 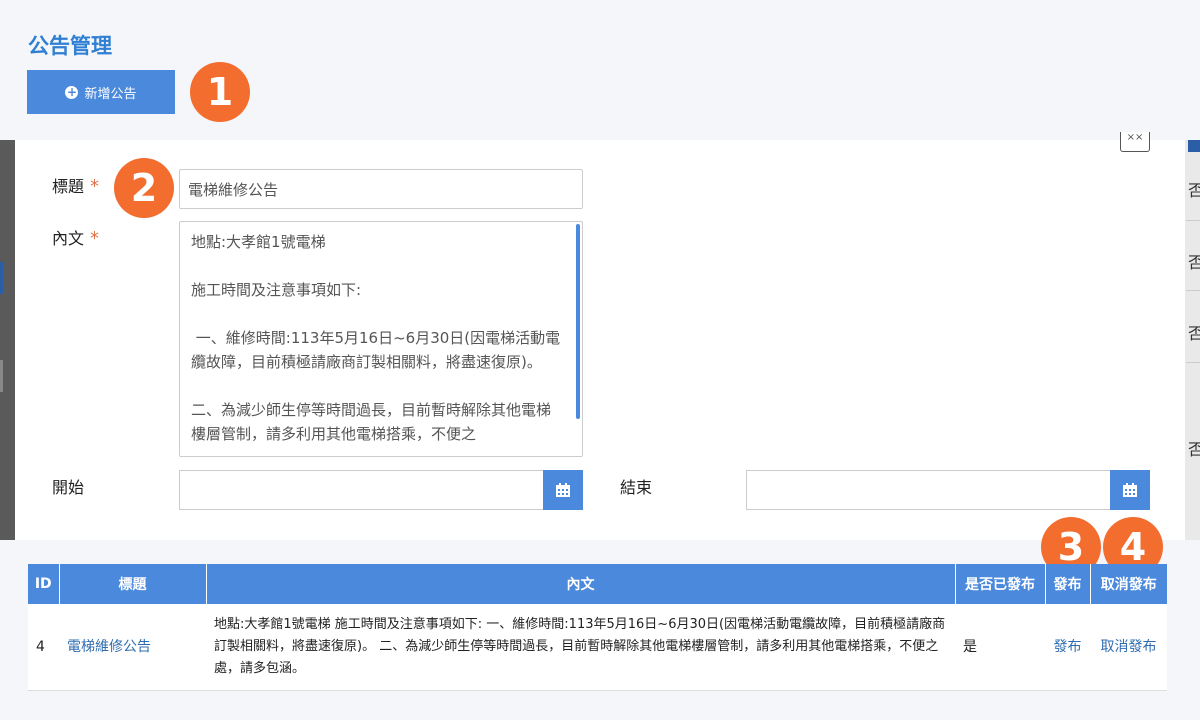 What do you see at coordinates (132, 647) in the screenshot?
I see `row-title-link: 電梯維修公告` at bounding box center [132, 647].